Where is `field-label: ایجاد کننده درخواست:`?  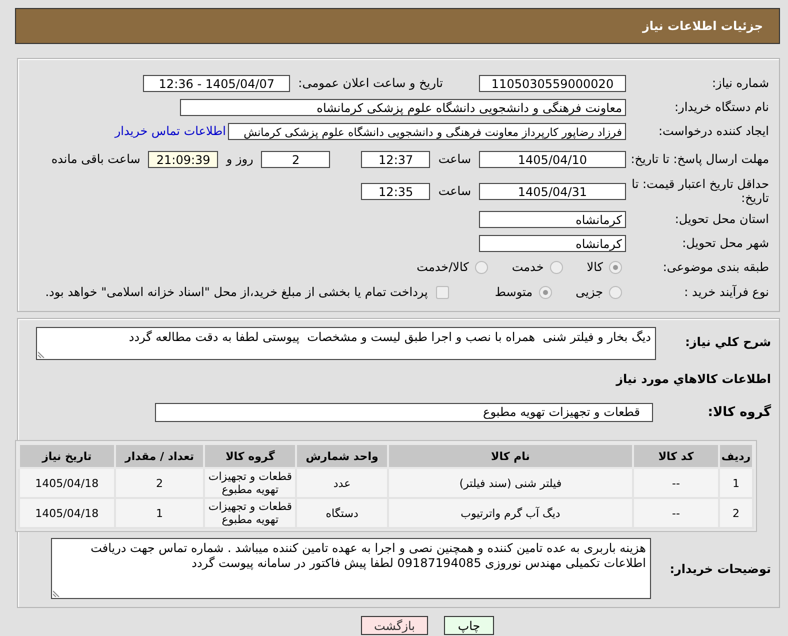
field-label: ایجاد کننده درخواست: is located at coordinates (713, 131).